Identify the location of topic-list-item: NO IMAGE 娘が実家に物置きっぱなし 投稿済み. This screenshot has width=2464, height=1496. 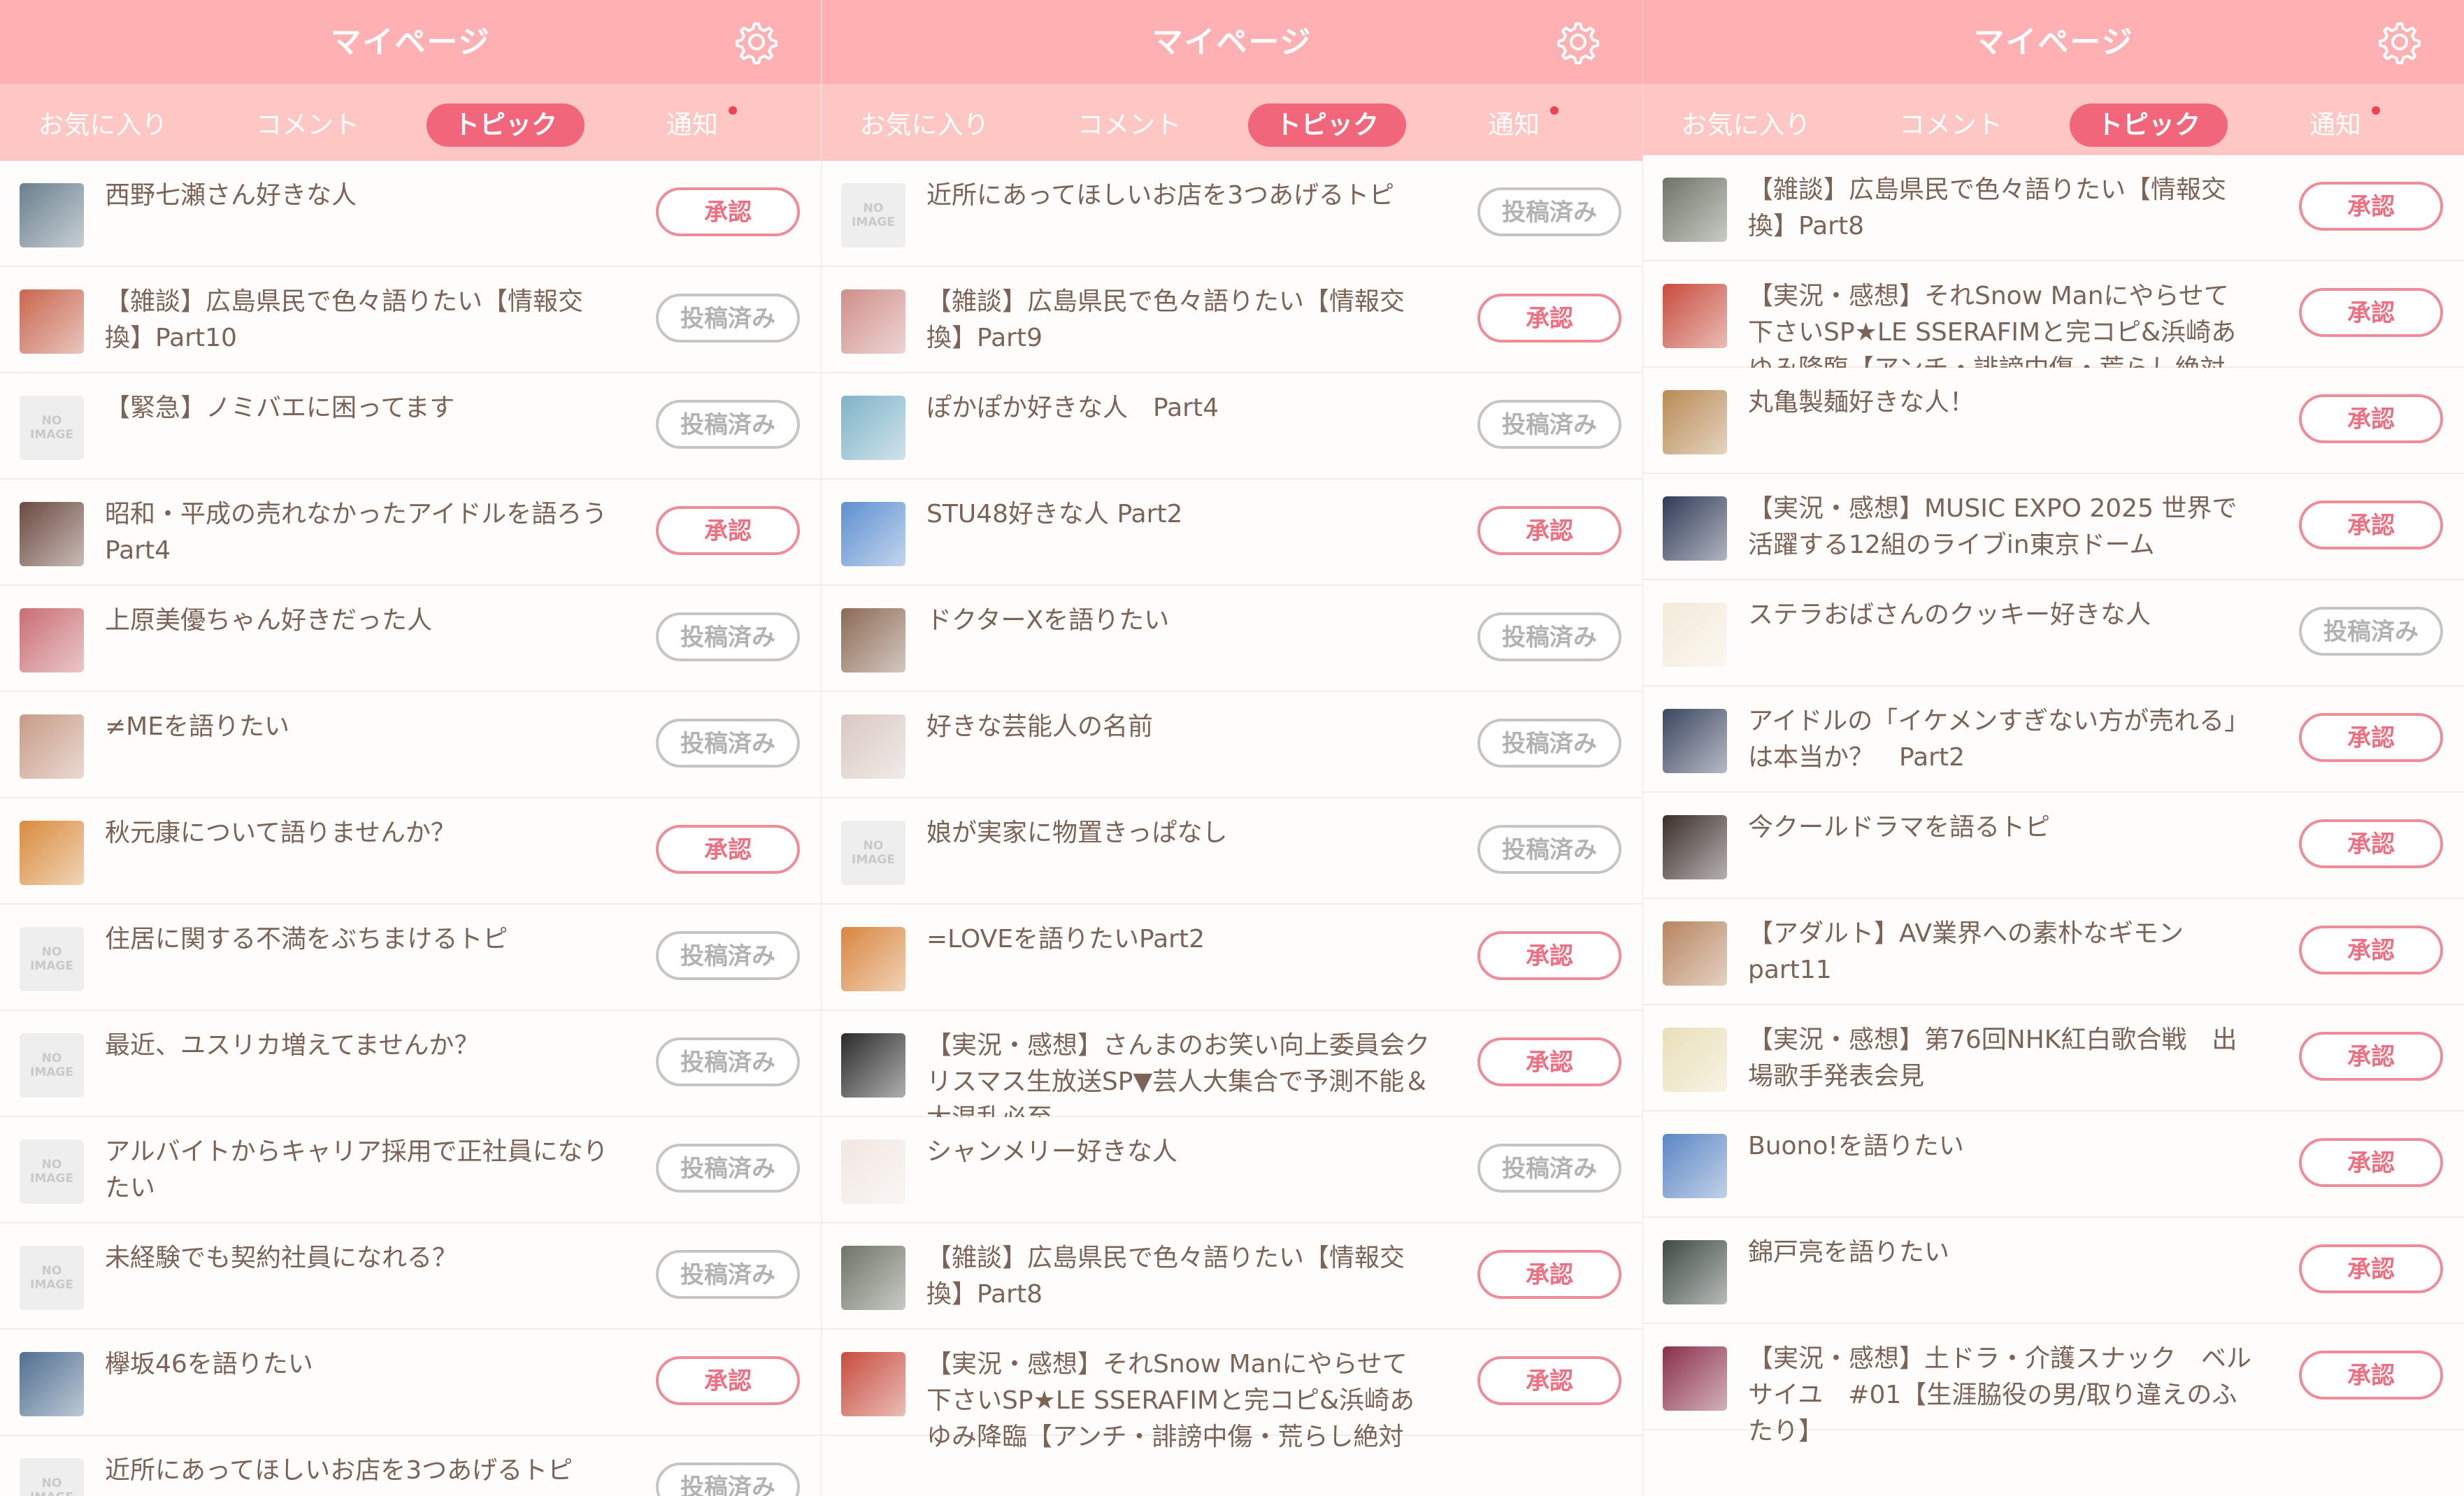
(1232, 851).